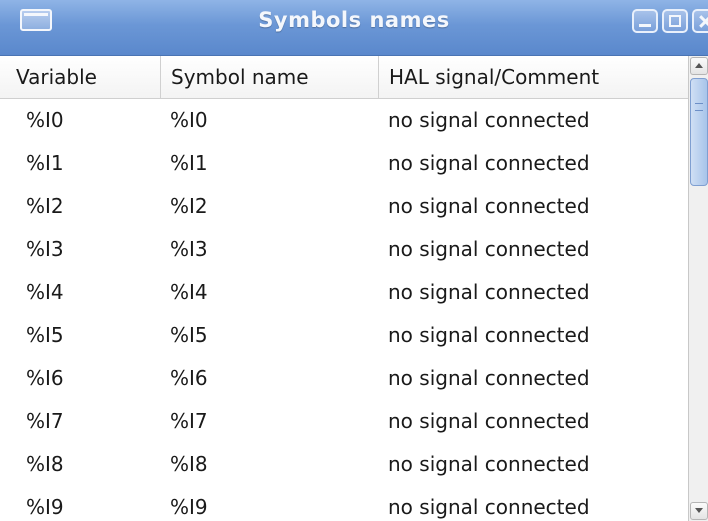 This screenshot has width=708, height=521. I want to click on cell-symbol-name: %I0, so click(189, 120).